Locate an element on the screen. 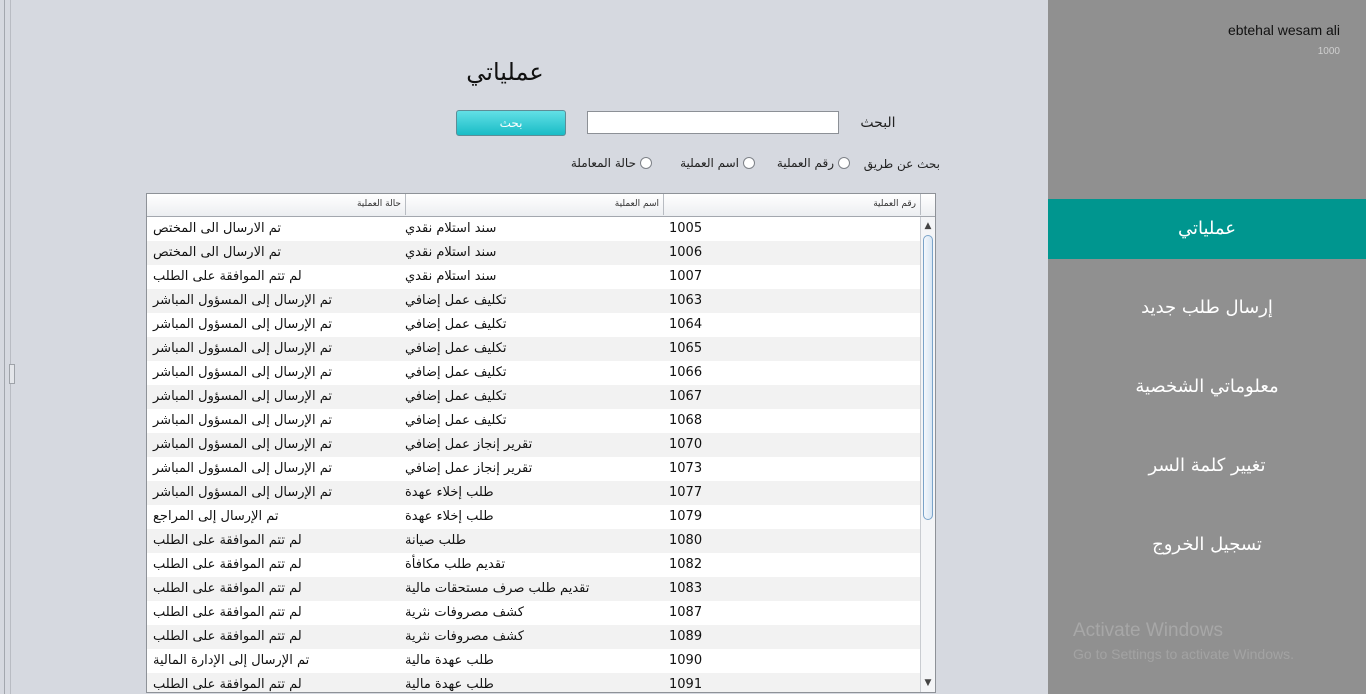  table-row: 1079 طلب إخلاء عهدة تم الإرسال إلى المراجع is located at coordinates (533, 517).